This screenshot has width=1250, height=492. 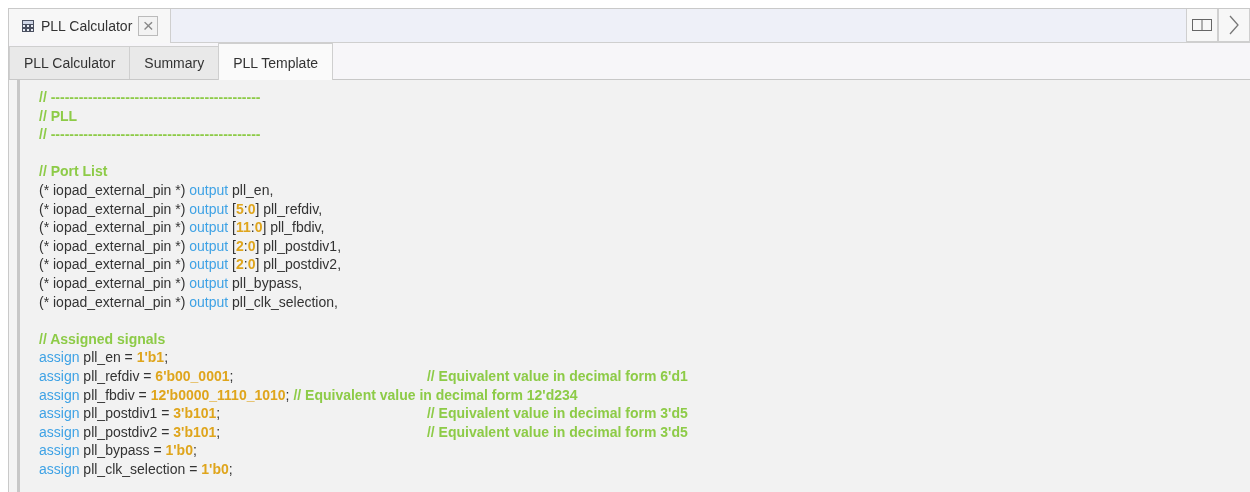 I want to click on code-line: (* iopad_external_pin *) output pll_bypass,, so click(x=171, y=282).